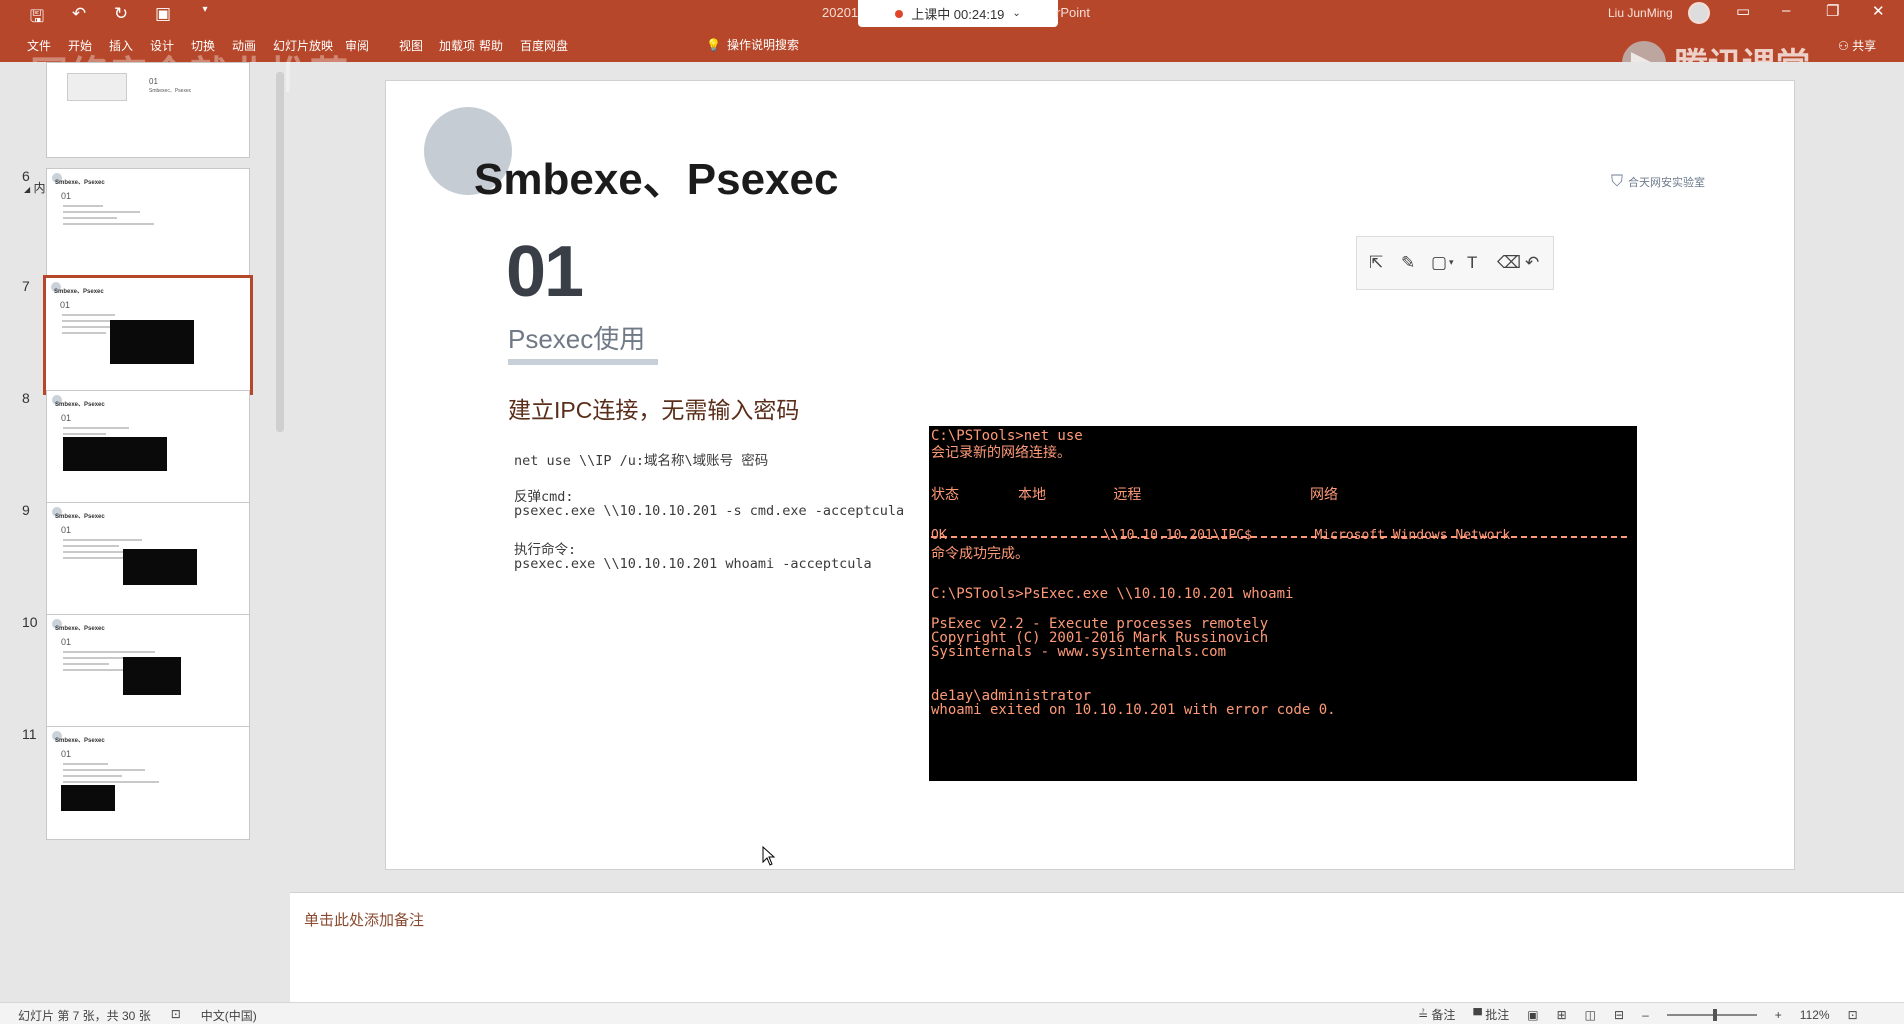  What do you see at coordinates (1562, 1015) in the screenshot?
I see `slide-sorter-icon: ⊞` at bounding box center [1562, 1015].